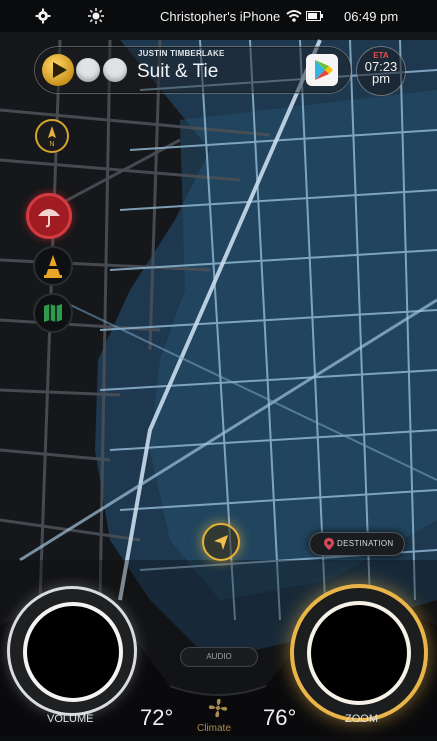  Describe the element at coordinates (371, 16) in the screenshot. I see `clock: 06:49 pm` at that location.